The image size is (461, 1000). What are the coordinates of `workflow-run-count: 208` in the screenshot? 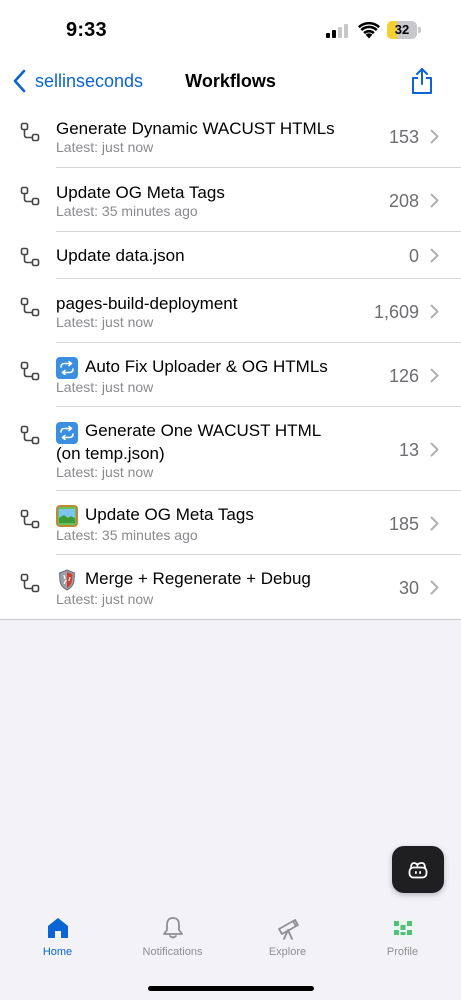 It's located at (403, 201).